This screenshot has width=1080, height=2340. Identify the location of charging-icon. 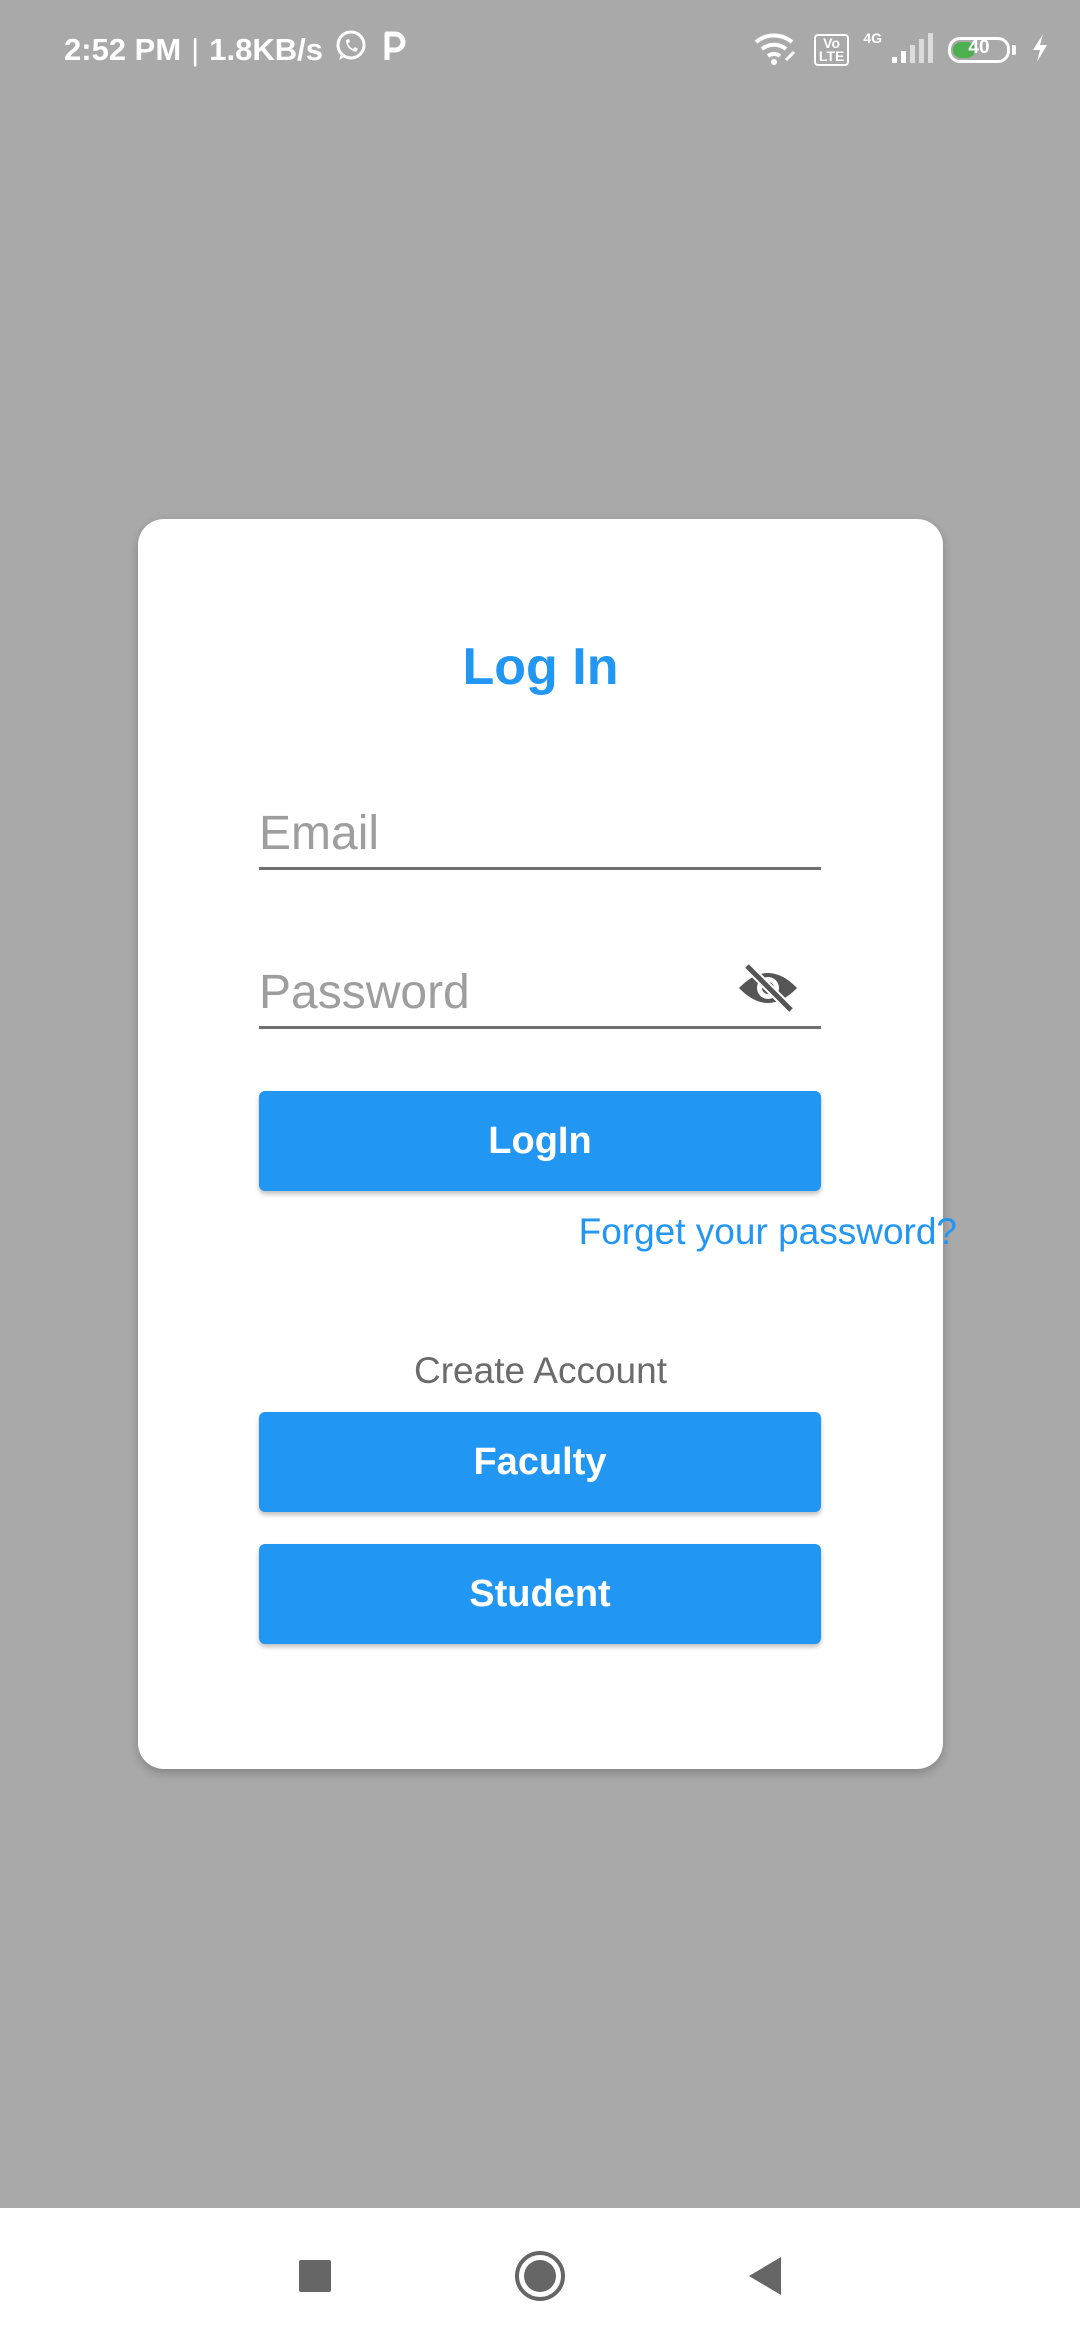
(1040, 50).